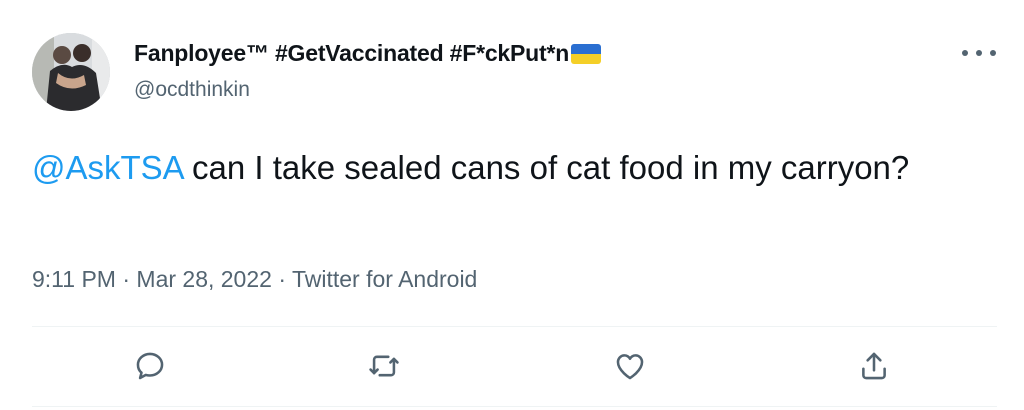 This screenshot has width=1024, height=410. I want to click on reply-icon, so click(150, 366).